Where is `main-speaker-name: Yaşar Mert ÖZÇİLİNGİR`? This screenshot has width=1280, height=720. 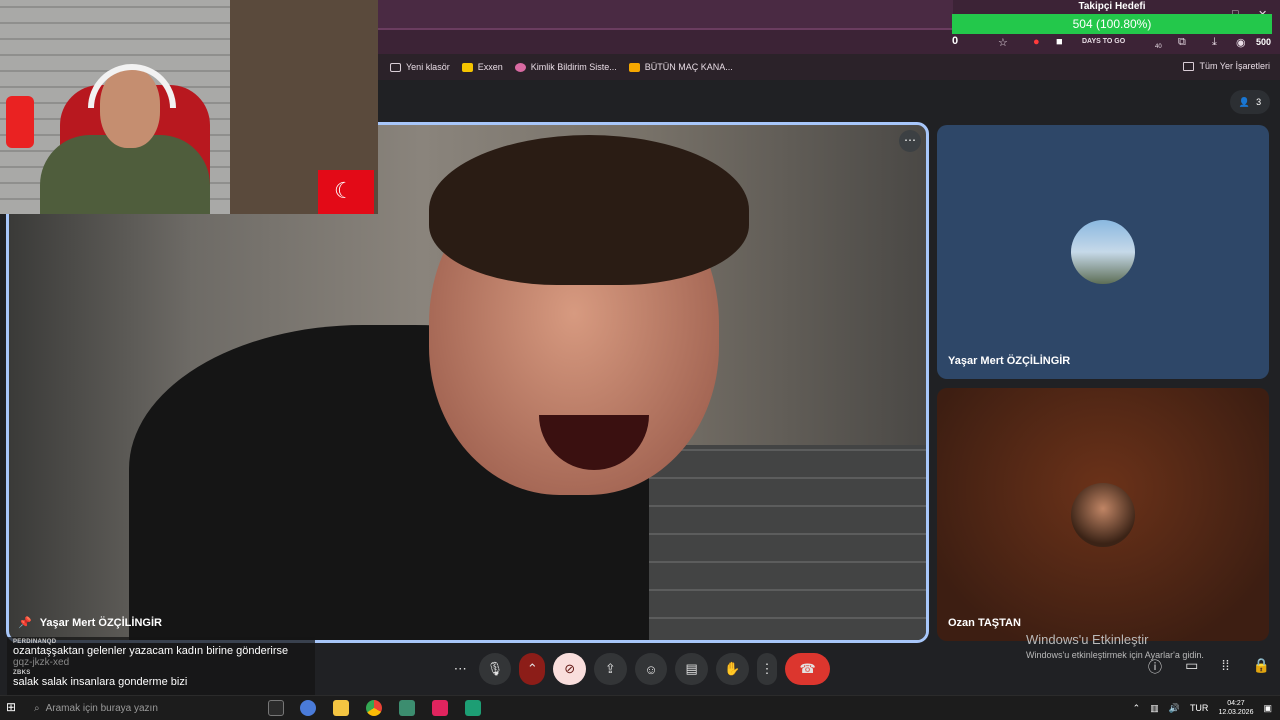
main-speaker-name: Yaşar Mert ÖZÇİLİNGİR is located at coordinates (100, 622).